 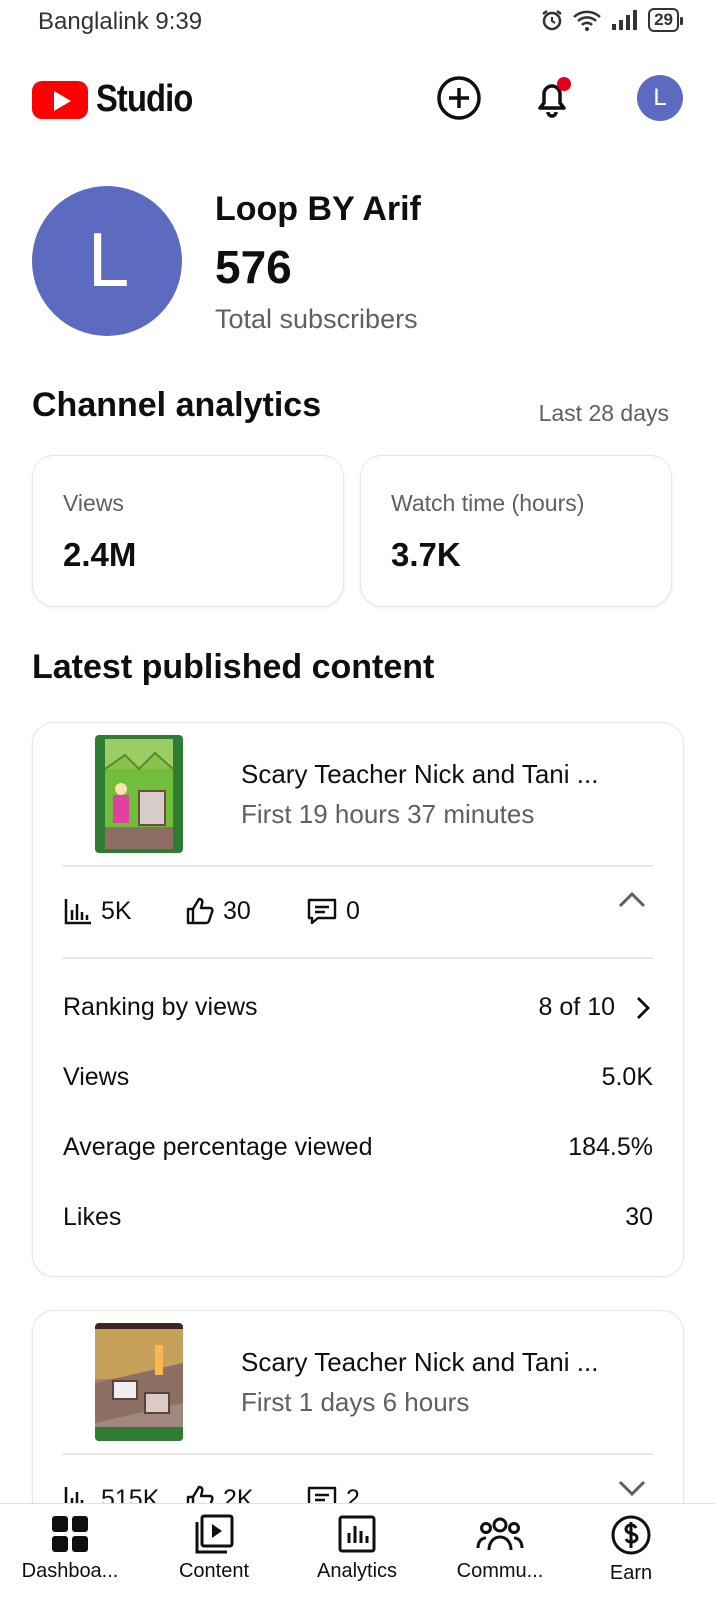 I want to click on detail-value: 5.0K, so click(x=627, y=1077).